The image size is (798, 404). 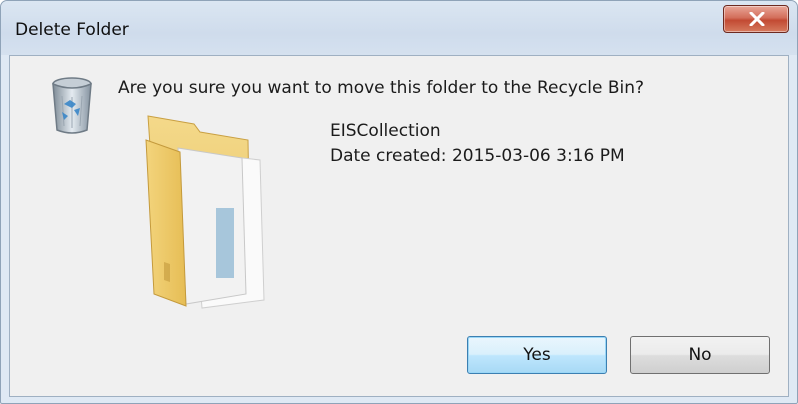 I want to click on close-button, so click(x=756, y=19).